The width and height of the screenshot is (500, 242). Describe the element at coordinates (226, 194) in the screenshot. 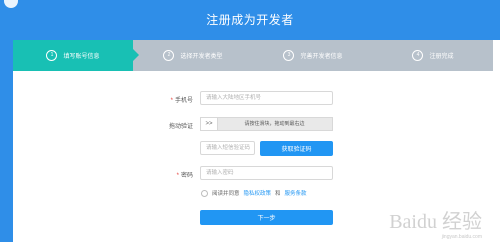

I see `agree-text: 阅读并同意` at that location.